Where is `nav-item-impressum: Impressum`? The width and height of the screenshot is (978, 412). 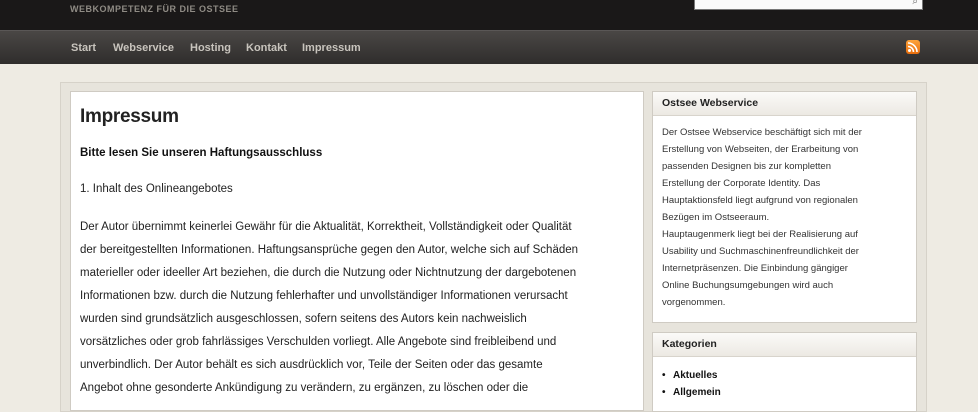 nav-item-impressum: Impressum is located at coordinates (331, 48).